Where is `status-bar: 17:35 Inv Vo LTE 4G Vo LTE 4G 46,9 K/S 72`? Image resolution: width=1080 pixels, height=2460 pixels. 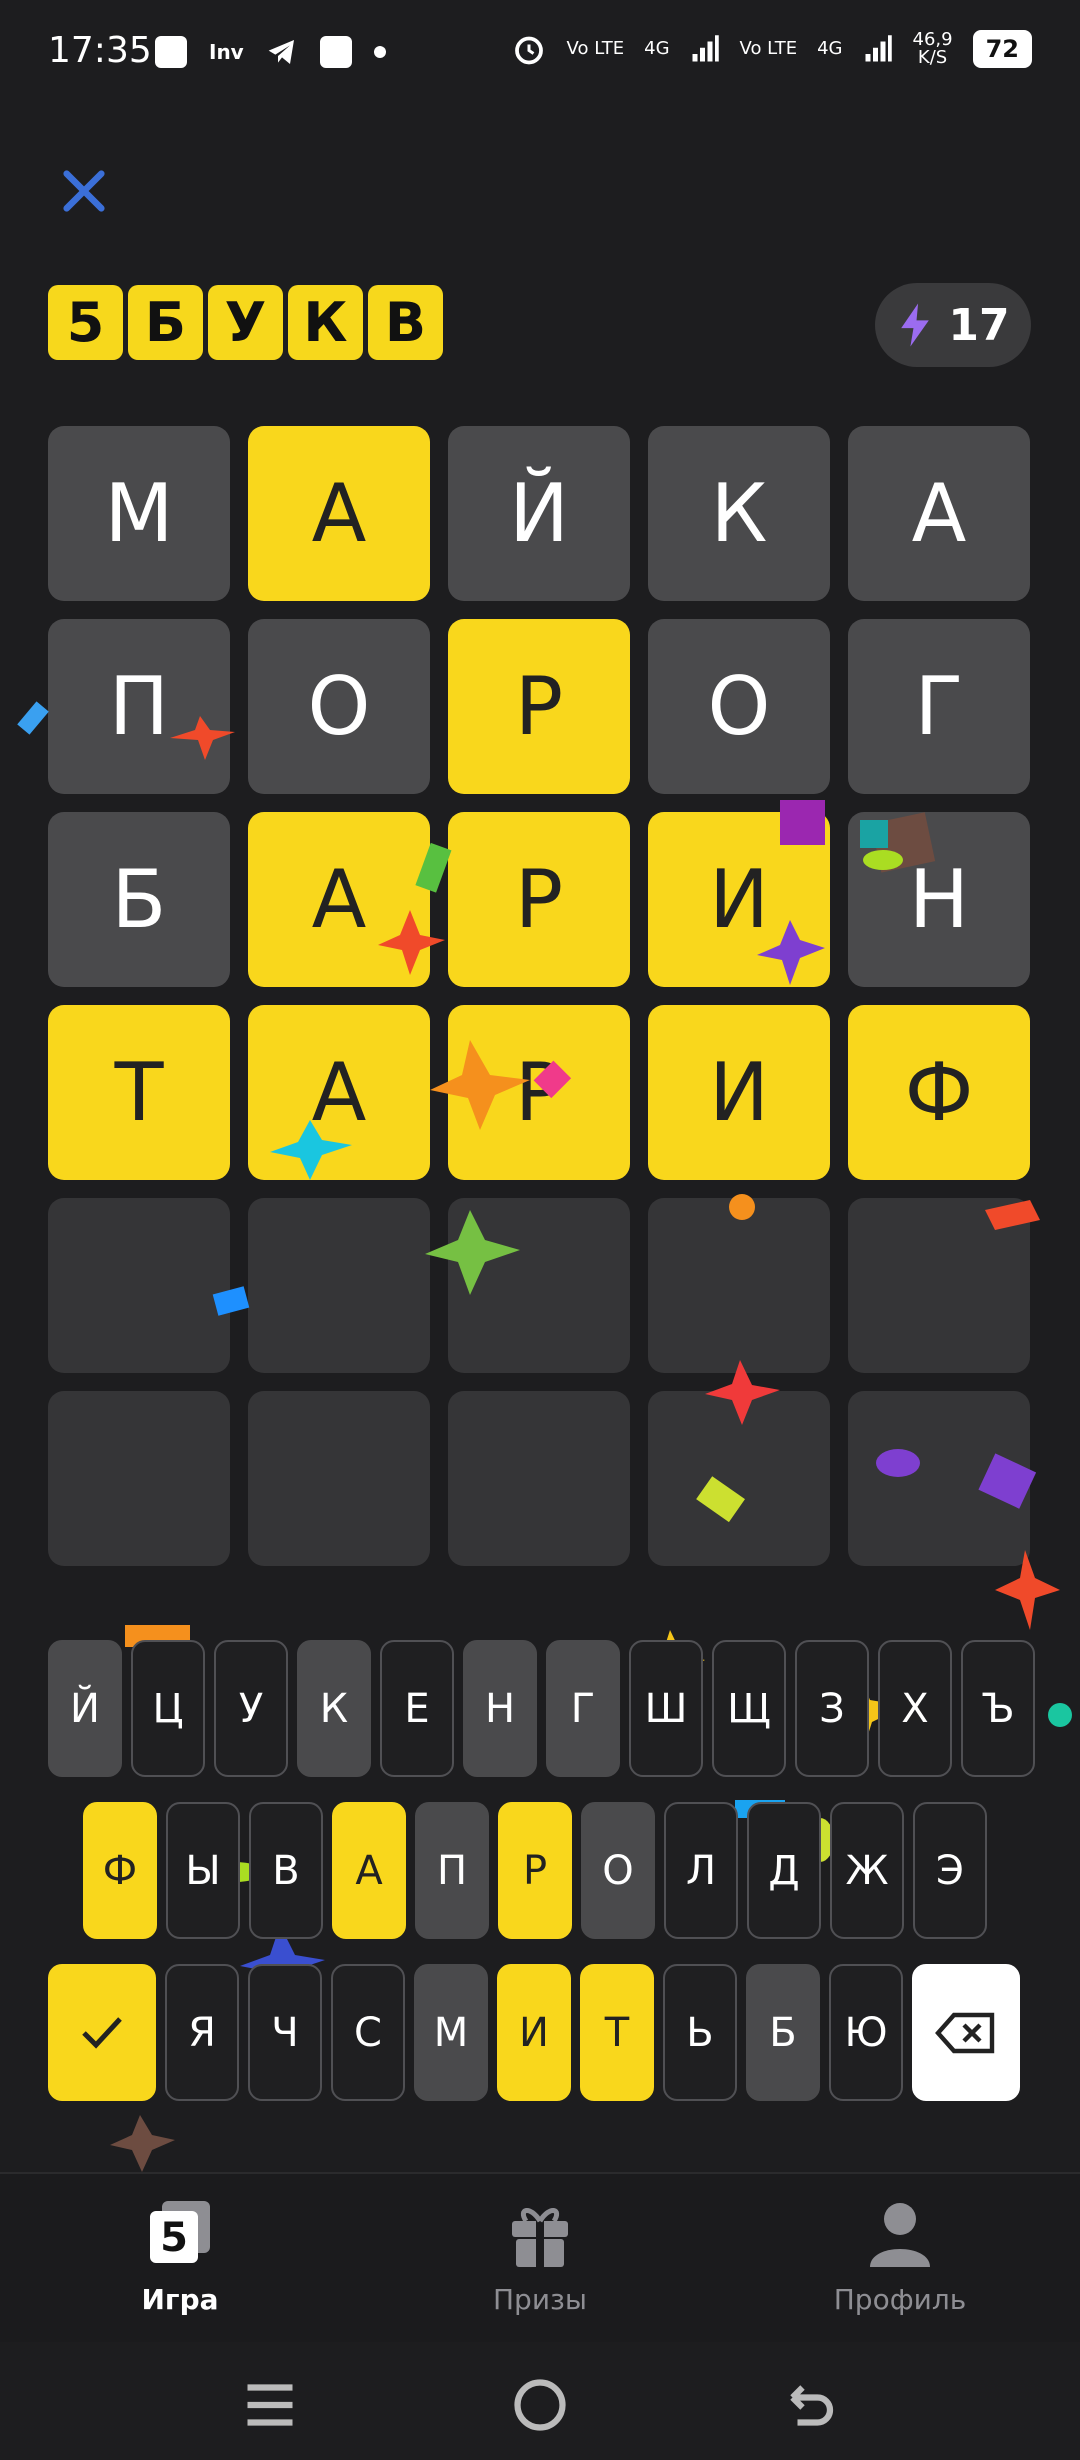
status-bar: 17:35 Inv Vo LTE 4G Vo LTE 4G 46,9 K/S 72 is located at coordinates (540, 55).